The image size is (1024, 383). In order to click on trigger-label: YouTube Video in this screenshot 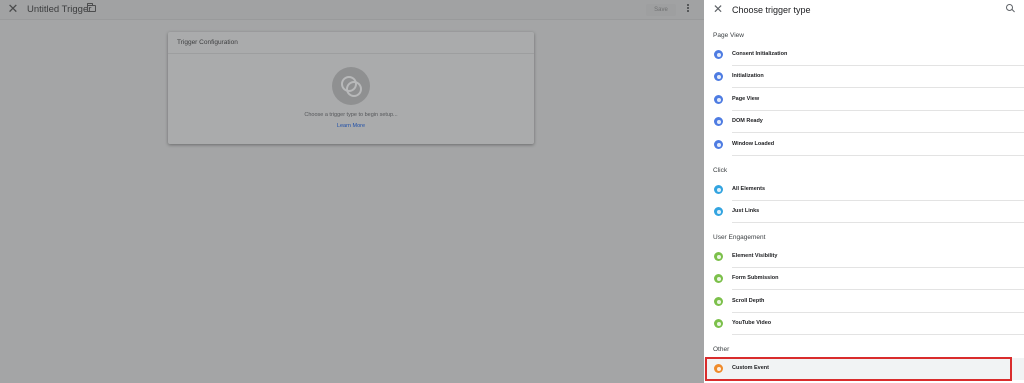, I will do `click(752, 323)`.